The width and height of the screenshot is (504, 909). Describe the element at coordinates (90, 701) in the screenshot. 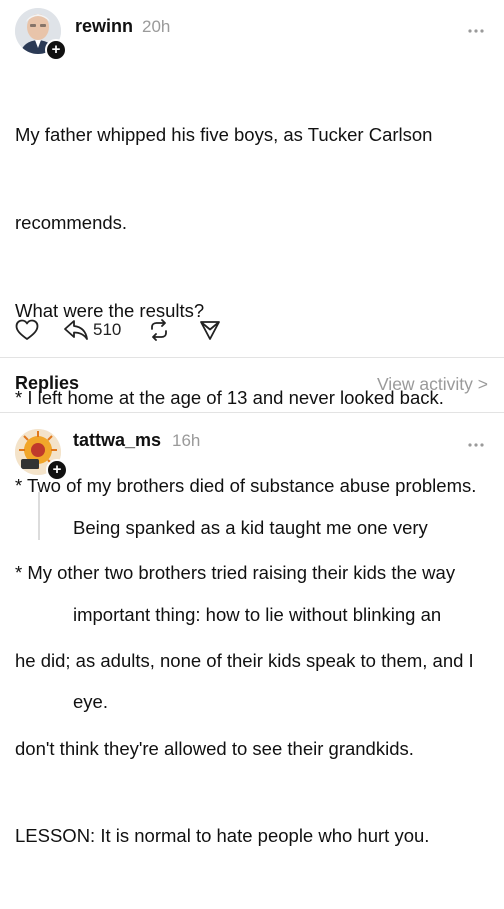

I see `reply-line: eye.` at that location.